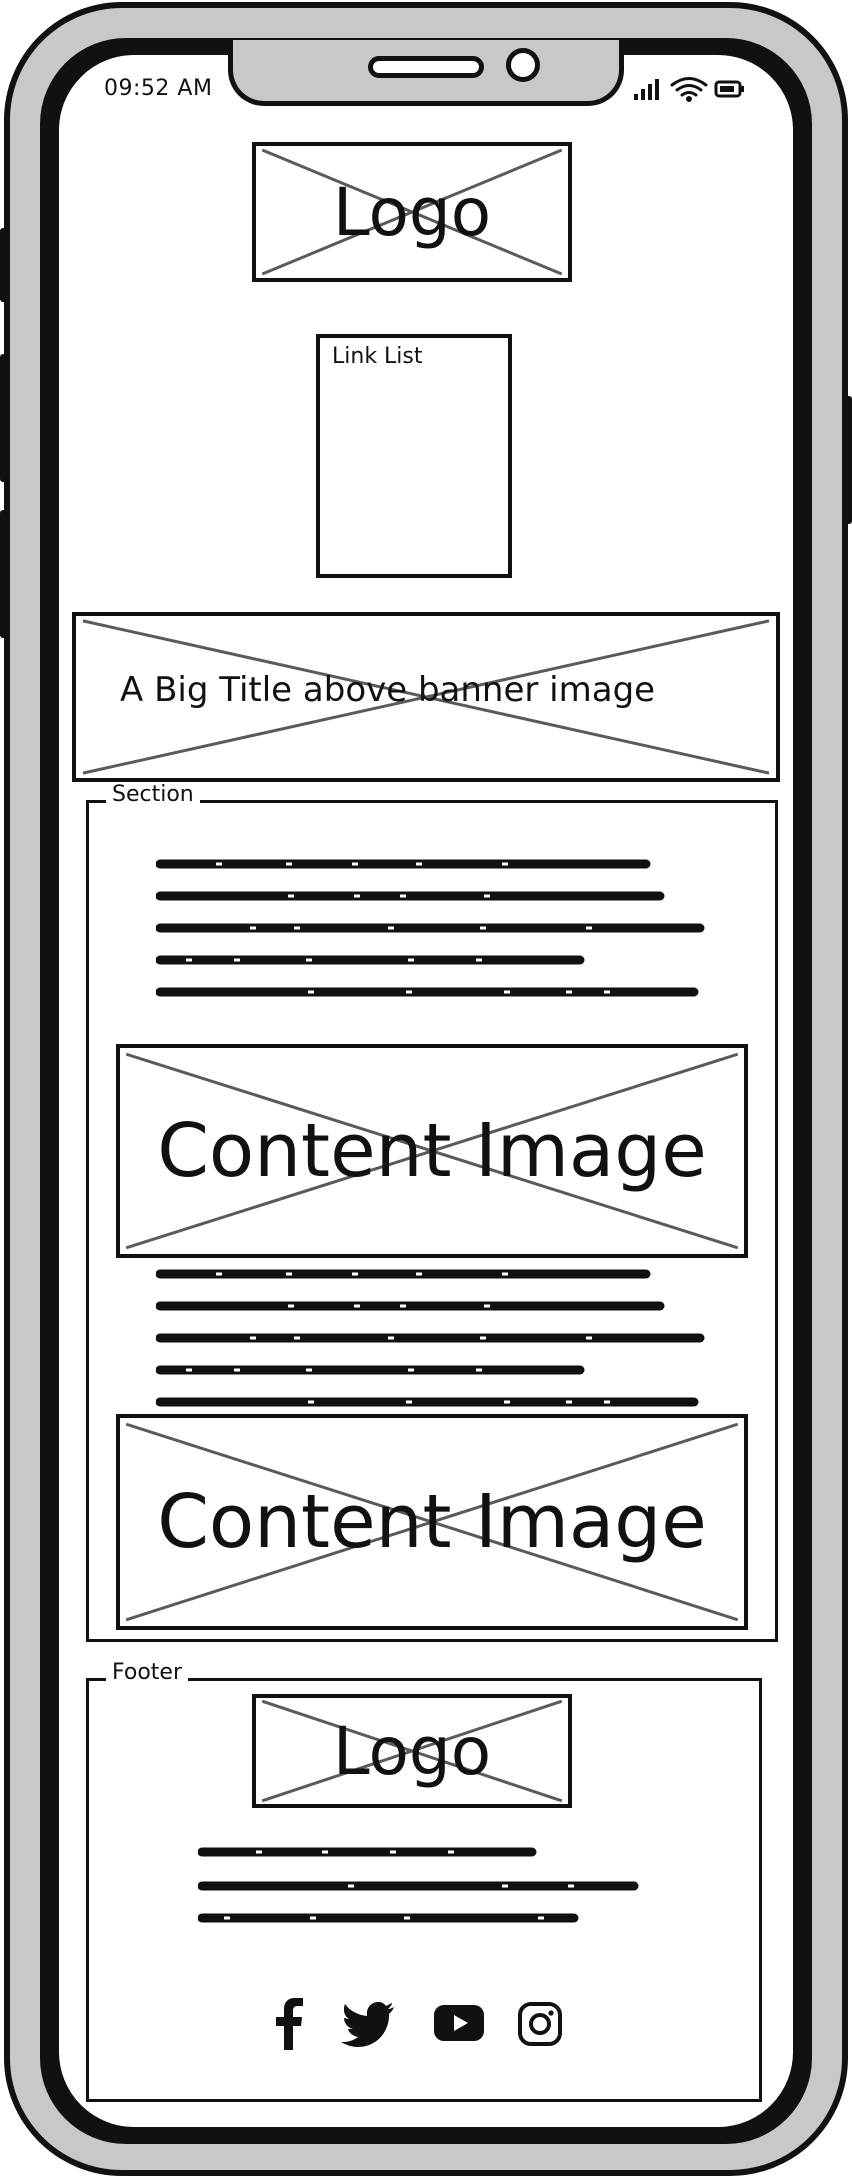 The width and height of the screenshot is (852, 2180). What do you see at coordinates (377, 356) in the screenshot?
I see `link-list-label: Link List` at bounding box center [377, 356].